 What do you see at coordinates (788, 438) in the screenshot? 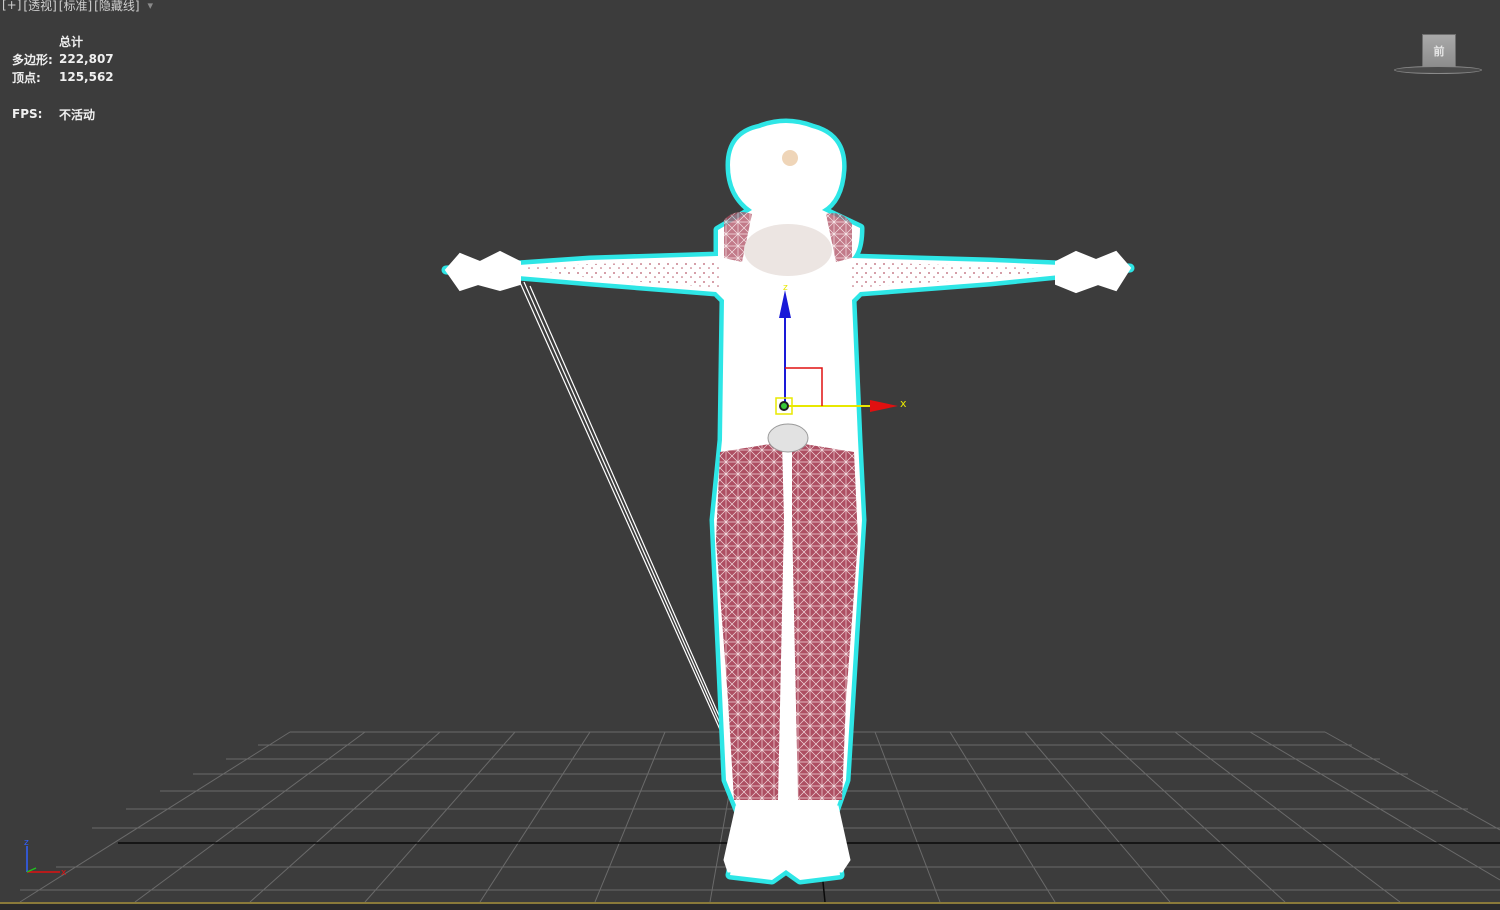
I see `belt-ornament` at bounding box center [788, 438].